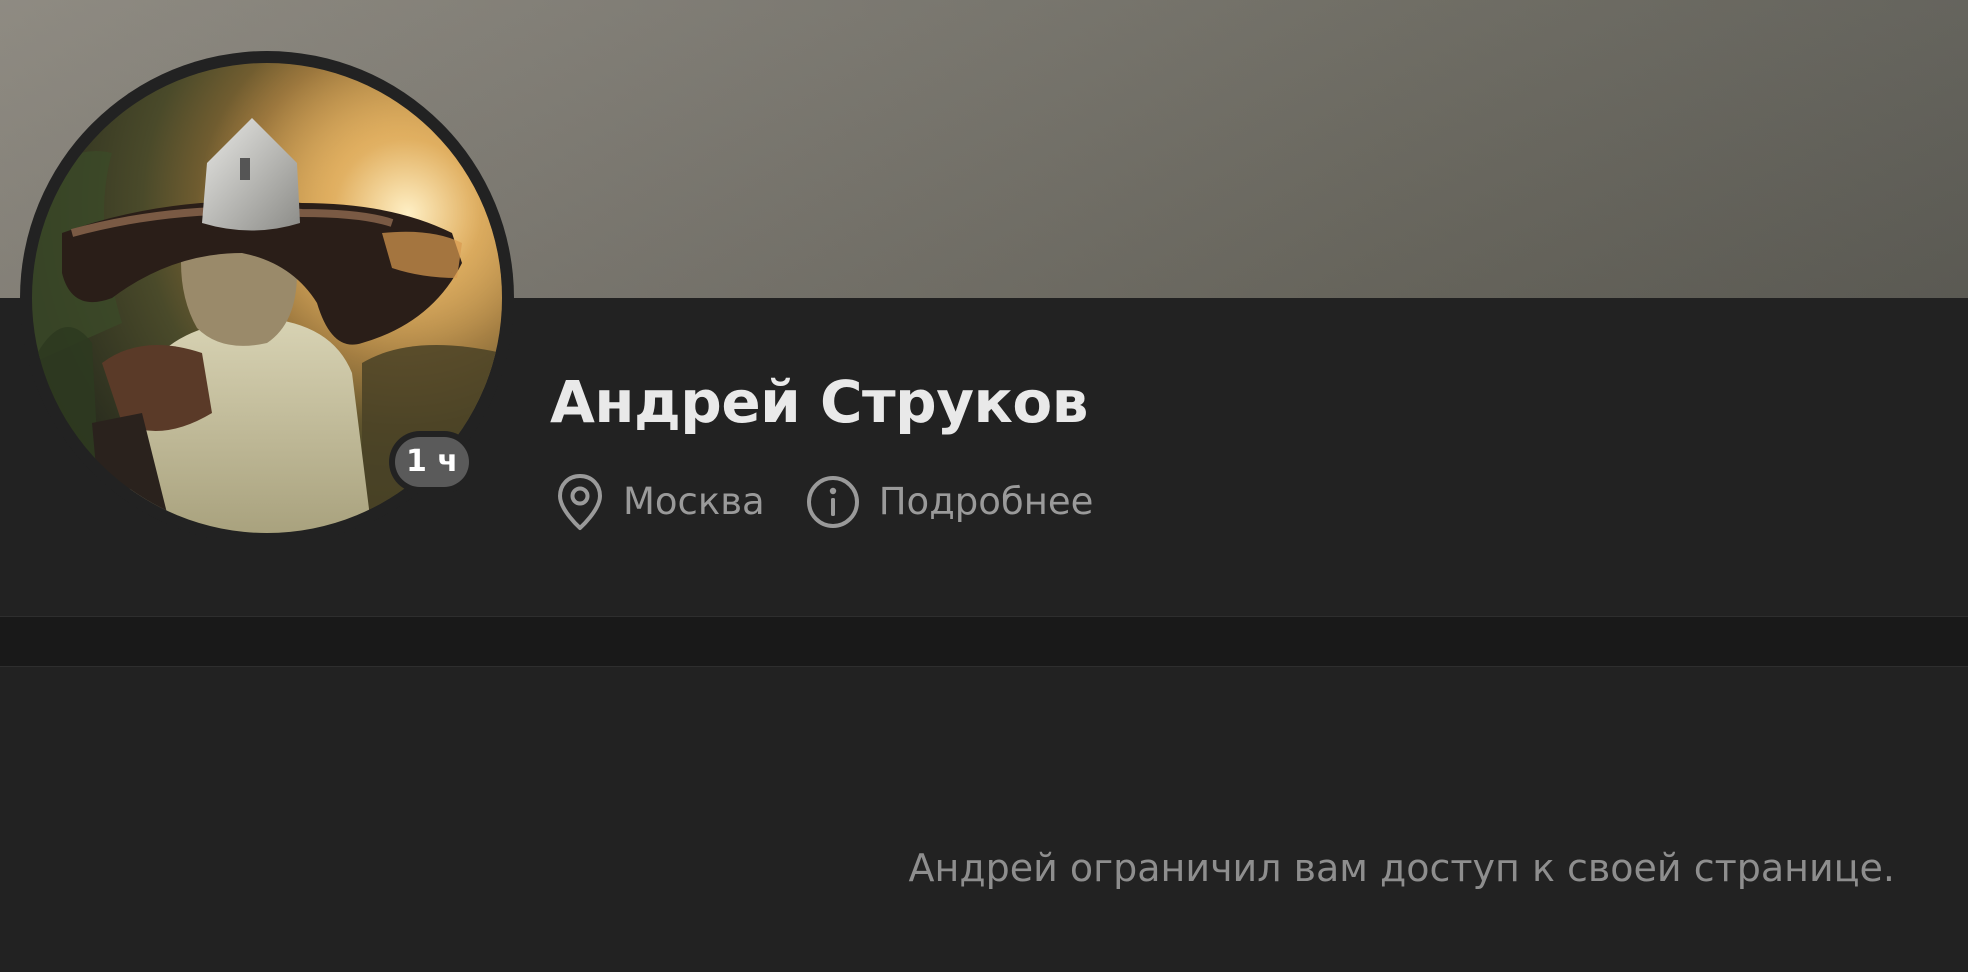  I want to click on section-separator, so click(984, 641).